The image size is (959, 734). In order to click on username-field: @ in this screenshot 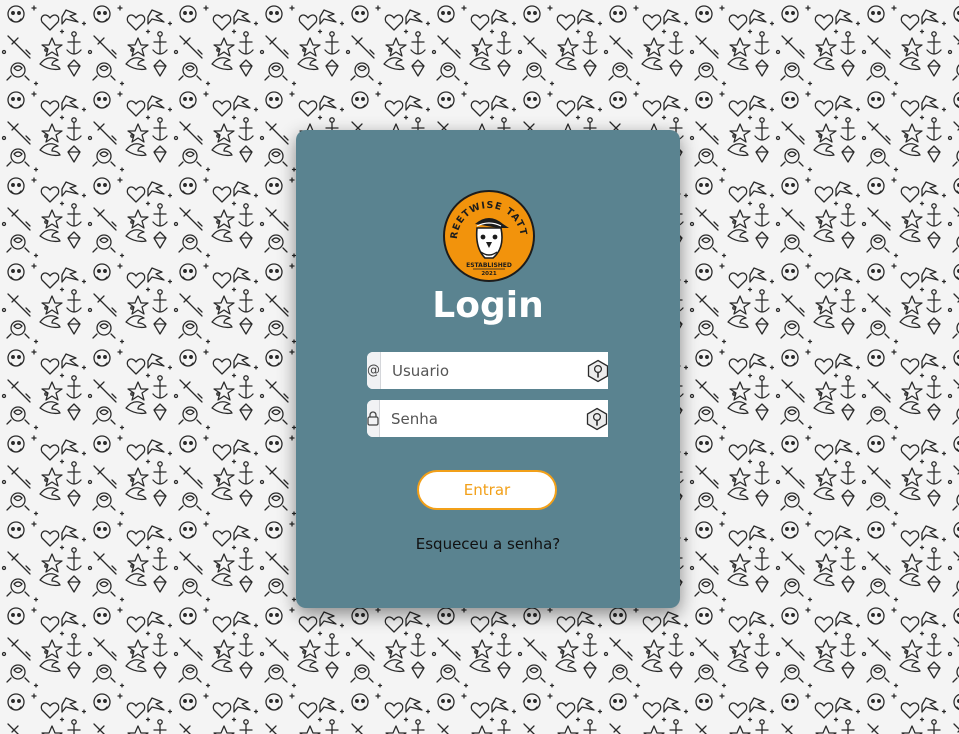, I will do `click(487, 370)`.